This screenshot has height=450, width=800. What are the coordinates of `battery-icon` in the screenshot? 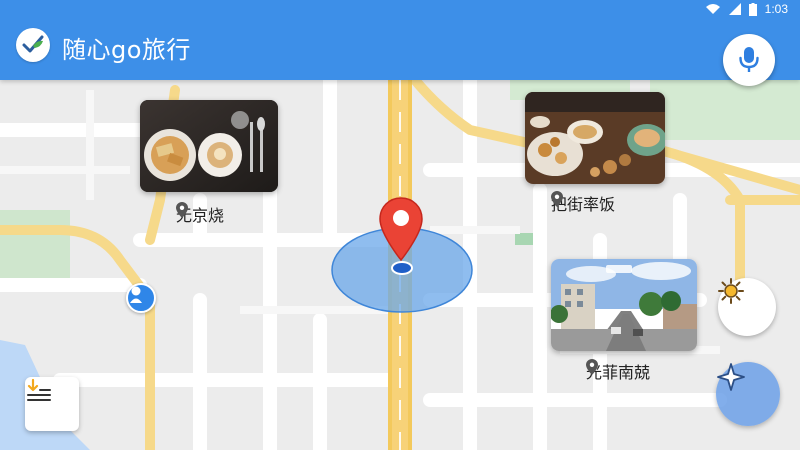 It's located at (752, 9).